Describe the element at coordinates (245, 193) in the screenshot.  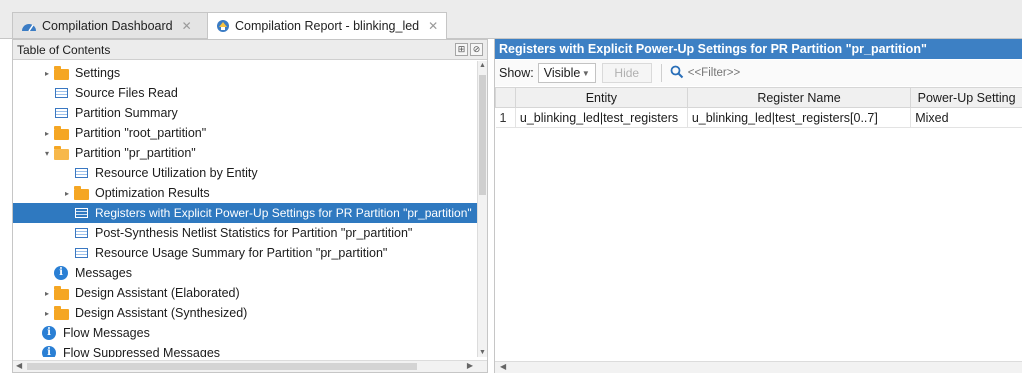
I see `toc-item-optimization-results: ▸ Optimization Results` at that location.